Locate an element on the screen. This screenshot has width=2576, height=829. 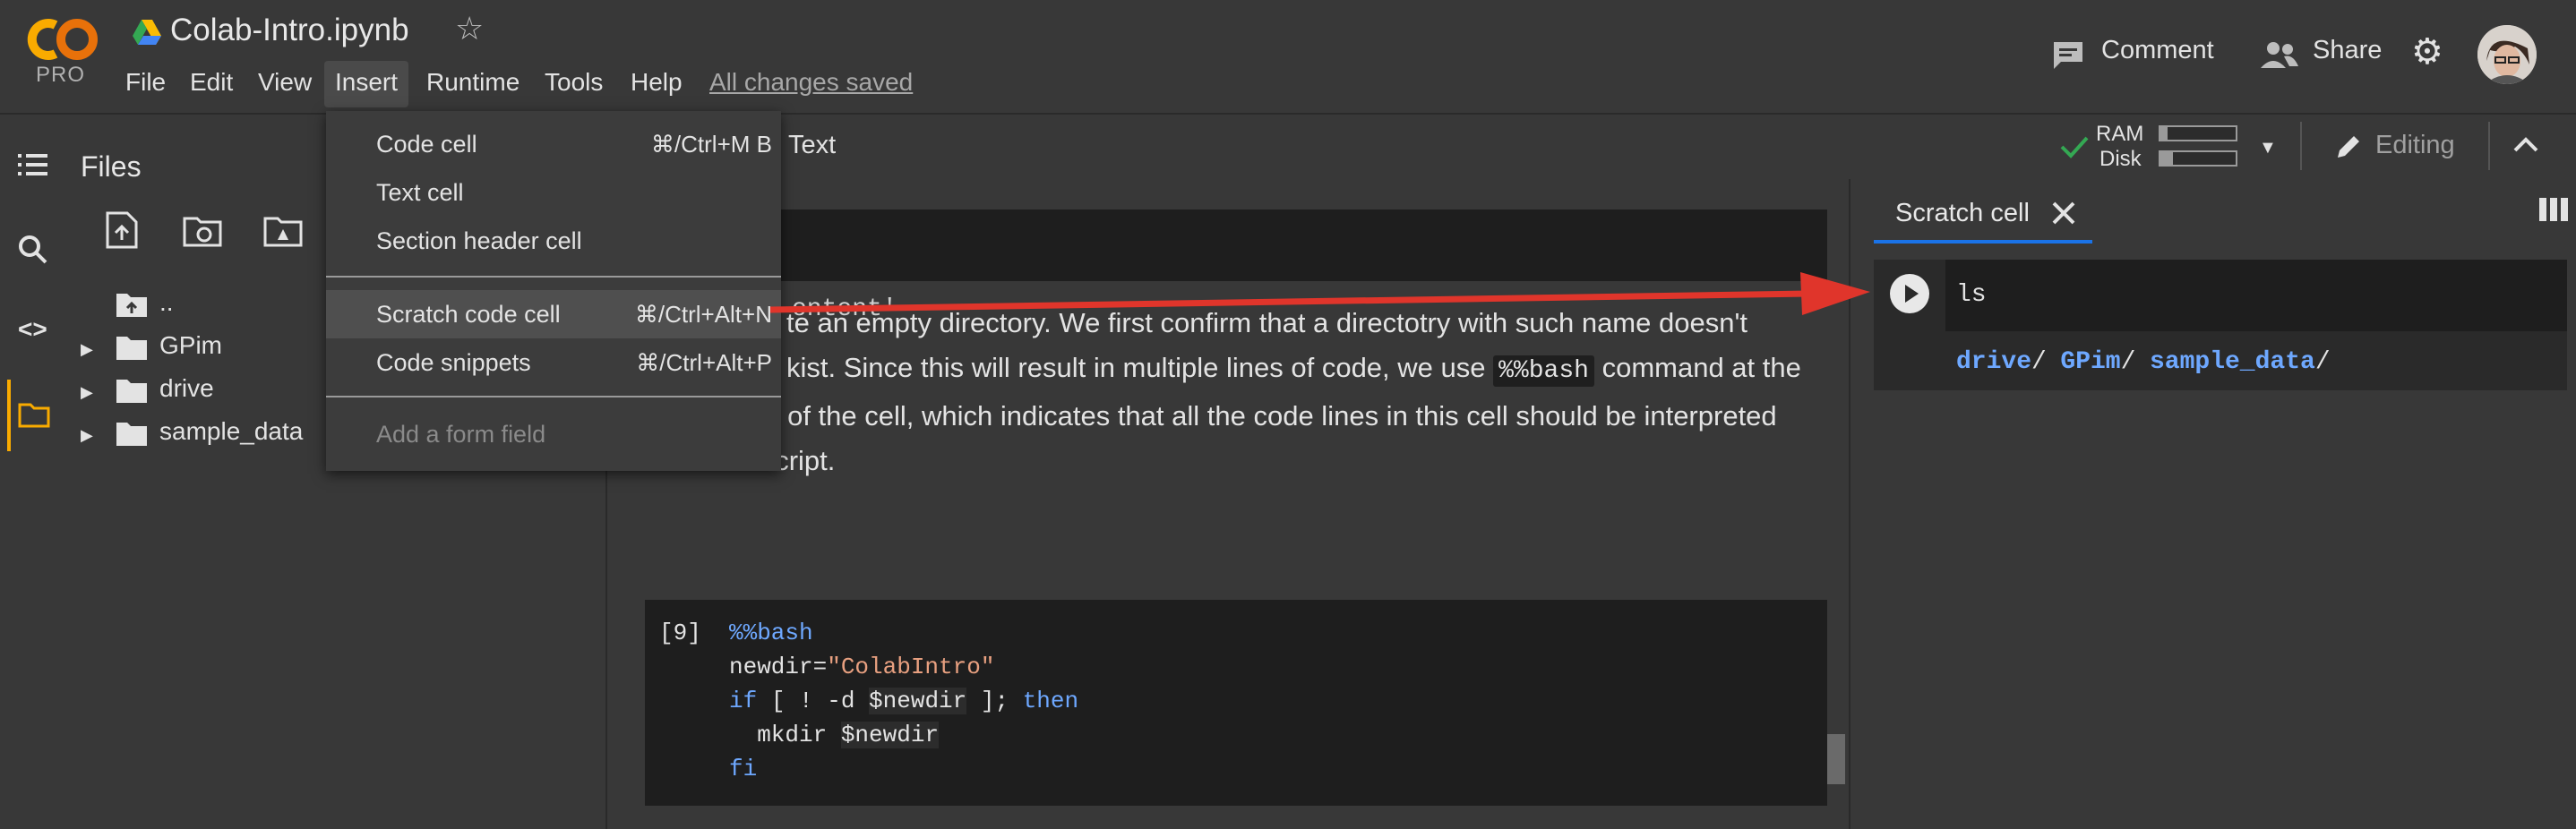
menu-item-code-snippets: Code snippets ⌘/Ctrl+Alt+P is located at coordinates (553, 362).